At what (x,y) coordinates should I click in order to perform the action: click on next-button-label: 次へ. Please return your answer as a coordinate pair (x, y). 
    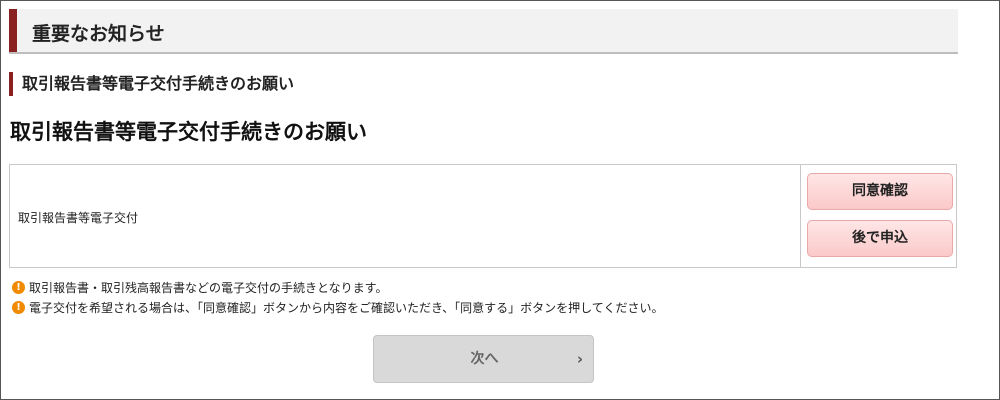
    Looking at the image, I should click on (484, 359).